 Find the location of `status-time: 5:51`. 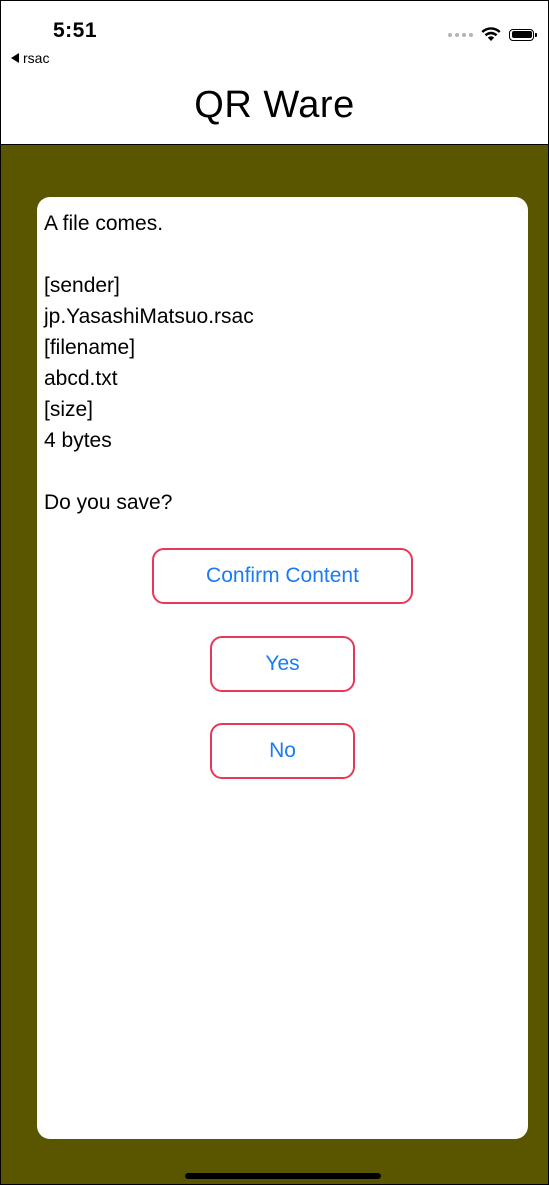

status-time: 5:51 is located at coordinates (75, 30).